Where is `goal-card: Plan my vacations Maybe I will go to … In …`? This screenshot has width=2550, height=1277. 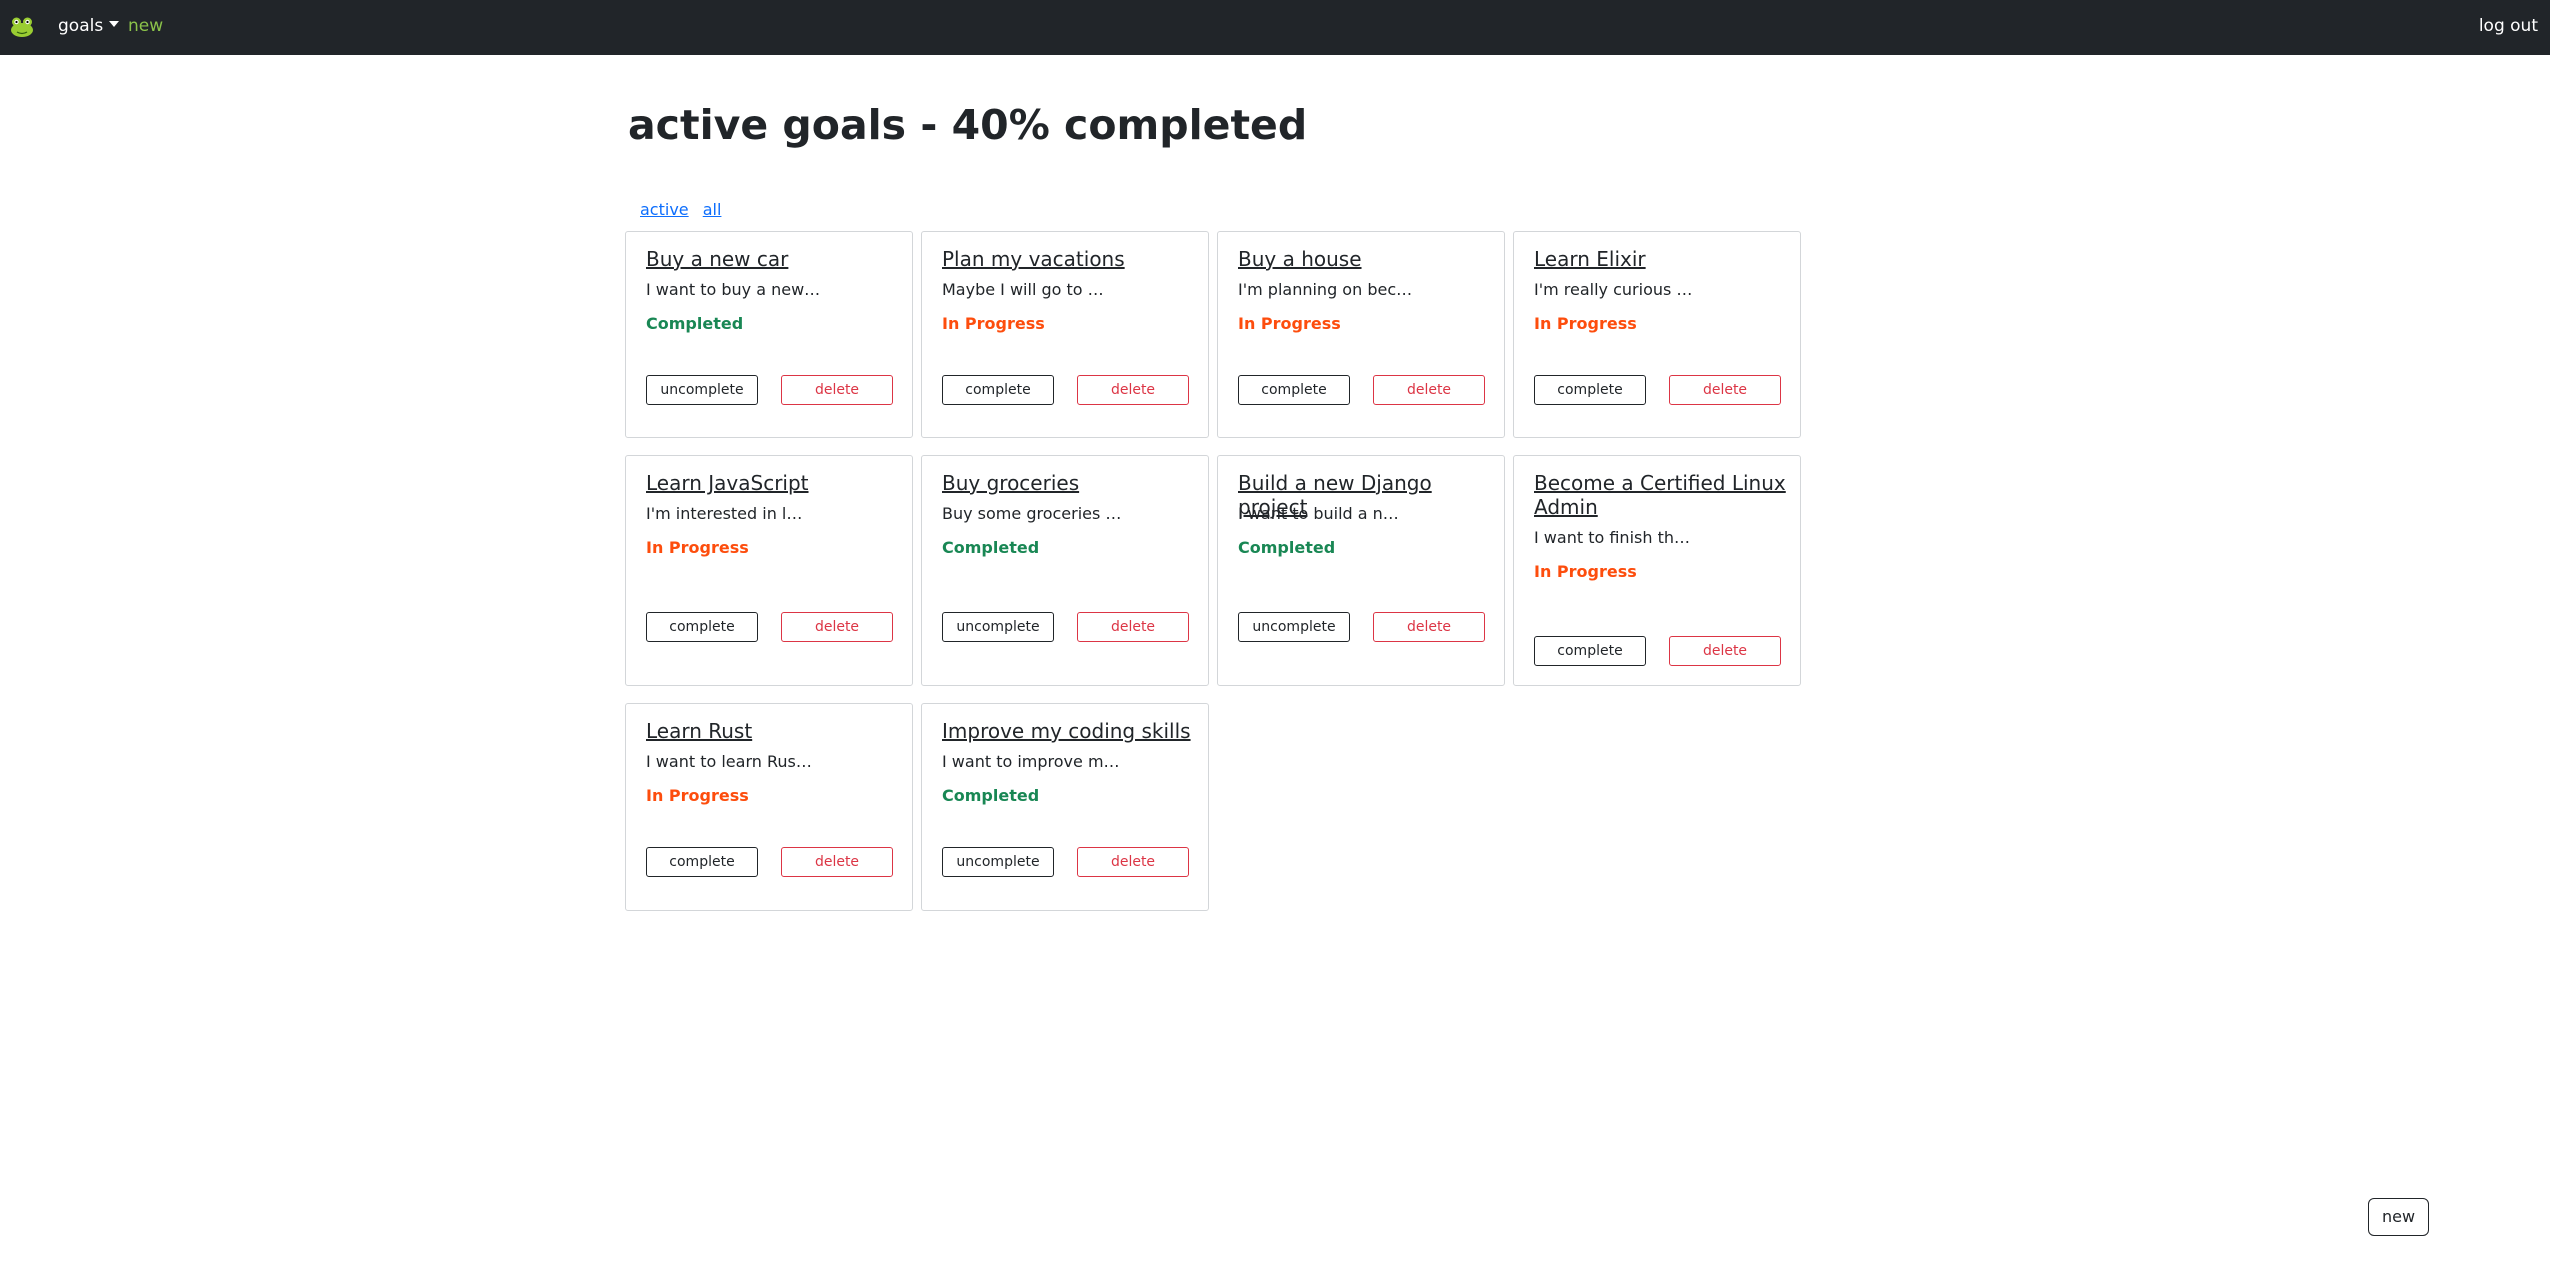
goal-card: Plan my vacations Maybe I will go to … In … is located at coordinates (1065, 334).